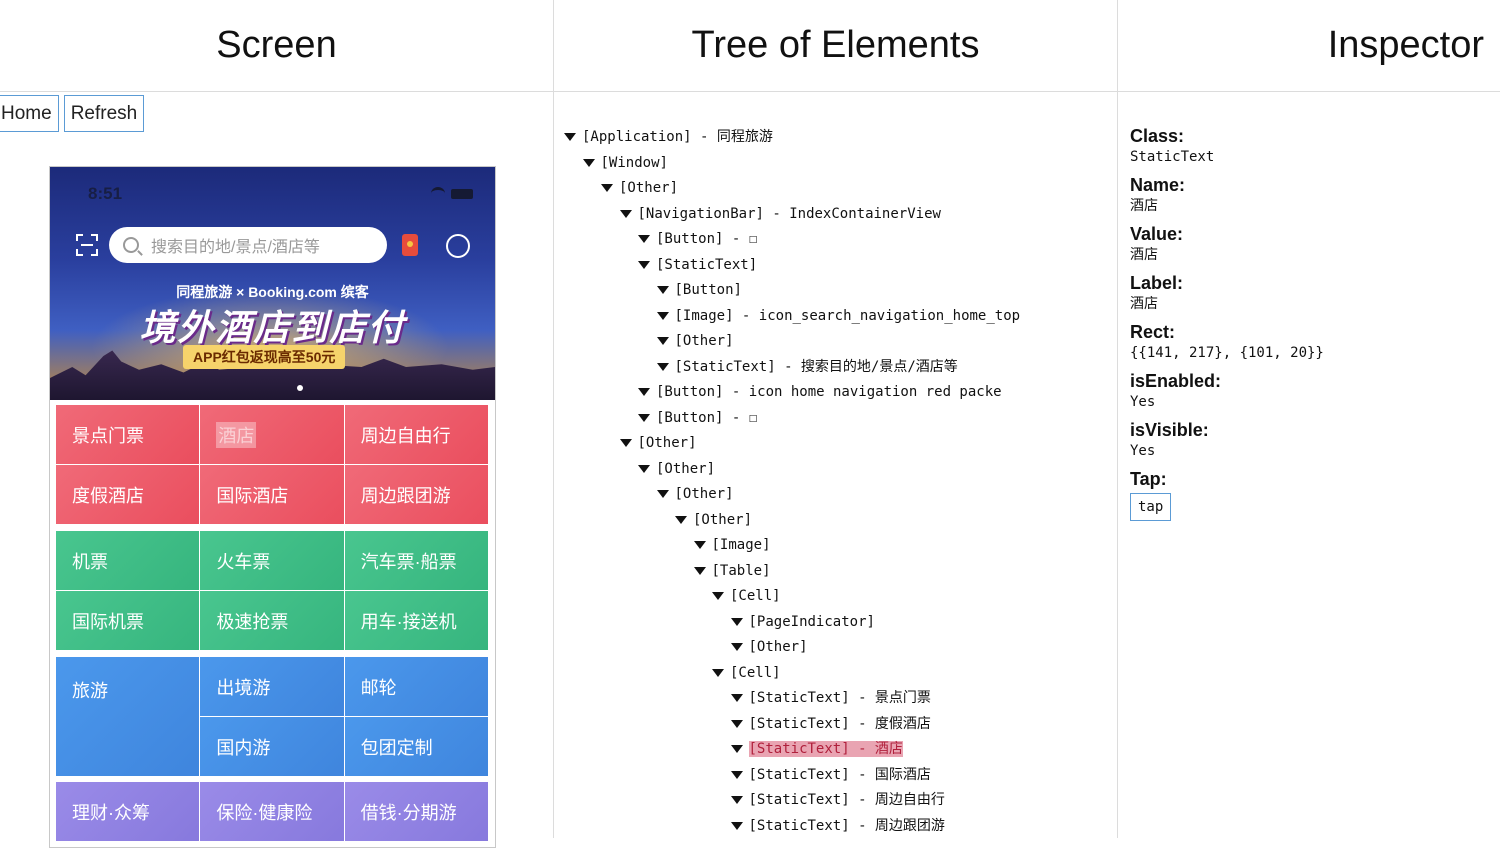 This screenshot has height=848, width=1500. I want to click on tree-node: [StaticText] - 酒店, so click(816, 749).